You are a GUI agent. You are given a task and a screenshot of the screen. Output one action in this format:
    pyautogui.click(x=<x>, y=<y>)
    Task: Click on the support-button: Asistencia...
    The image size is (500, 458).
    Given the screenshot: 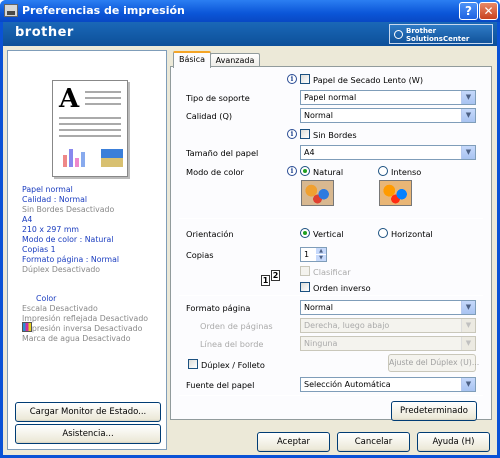 What is the action you would take?
    pyautogui.click(x=88, y=434)
    